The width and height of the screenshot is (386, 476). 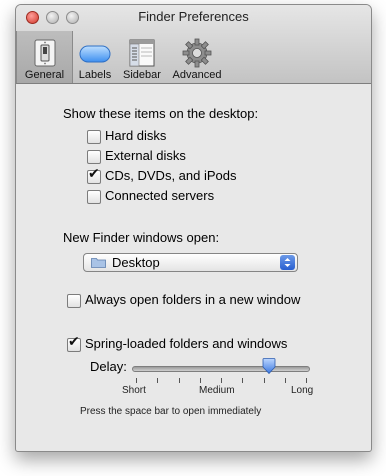 I want to click on always-open-checkbox, so click(x=74, y=301).